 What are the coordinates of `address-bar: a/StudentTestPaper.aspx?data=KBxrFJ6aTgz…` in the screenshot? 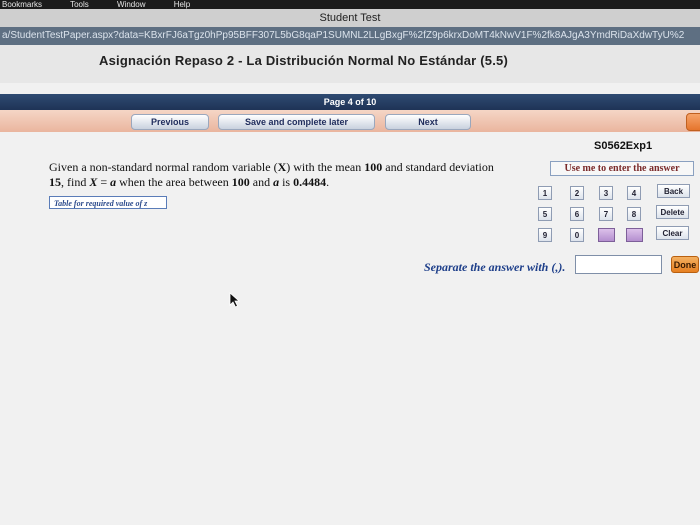 It's located at (350, 36).